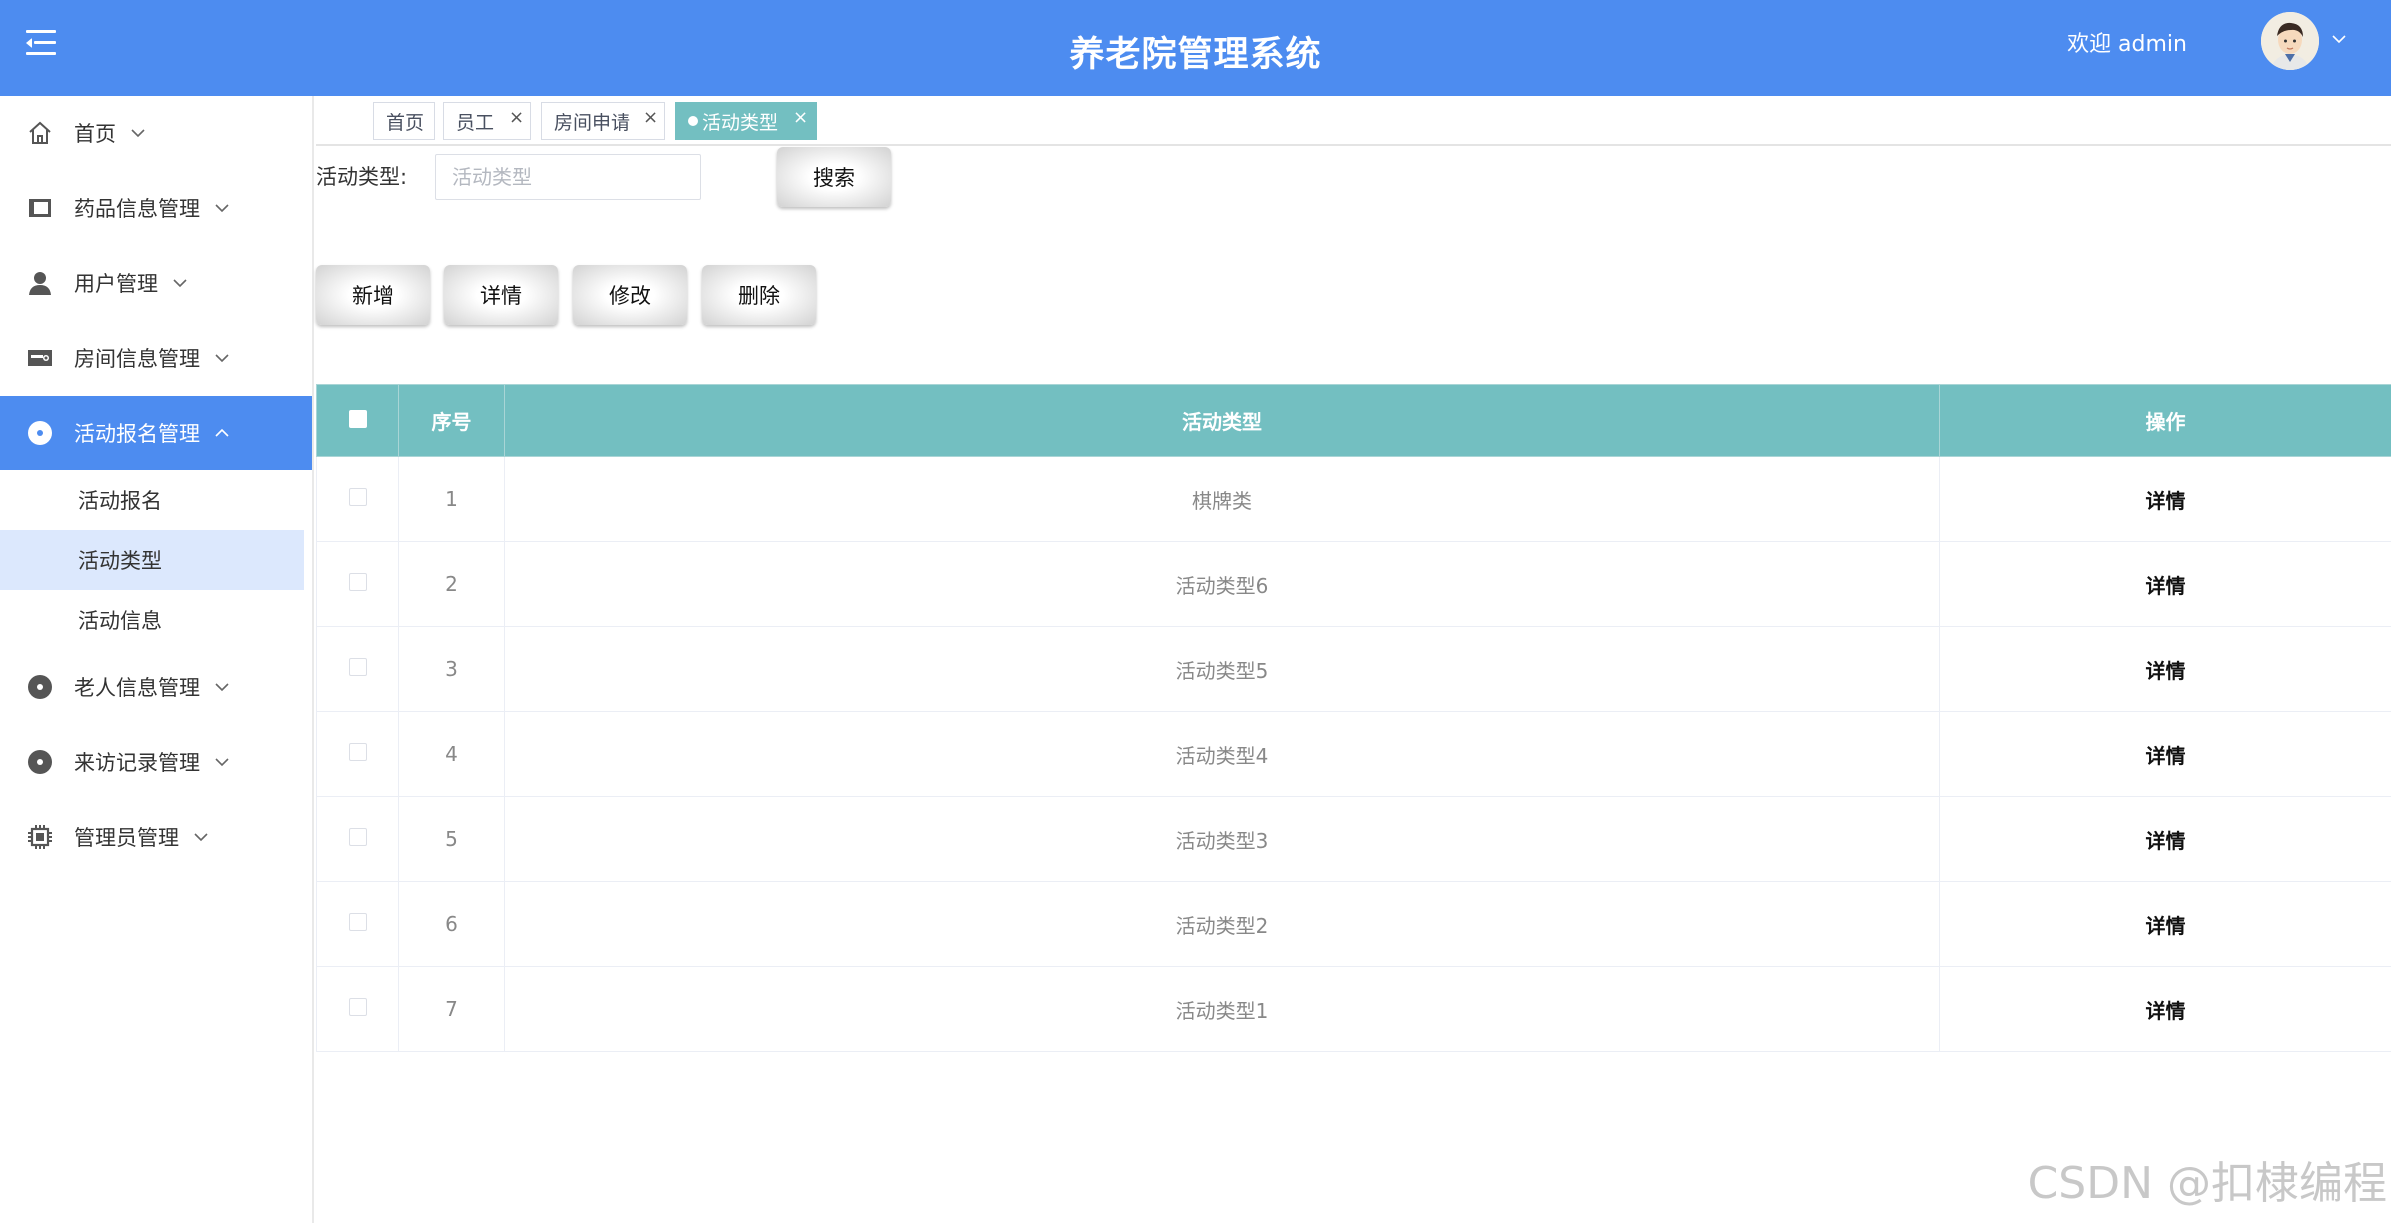 Image resolution: width=2391 pixels, height=1223 pixels. Describe the element at coordinates (40, 208) in the screenshot. I see `book-icon` at that location.